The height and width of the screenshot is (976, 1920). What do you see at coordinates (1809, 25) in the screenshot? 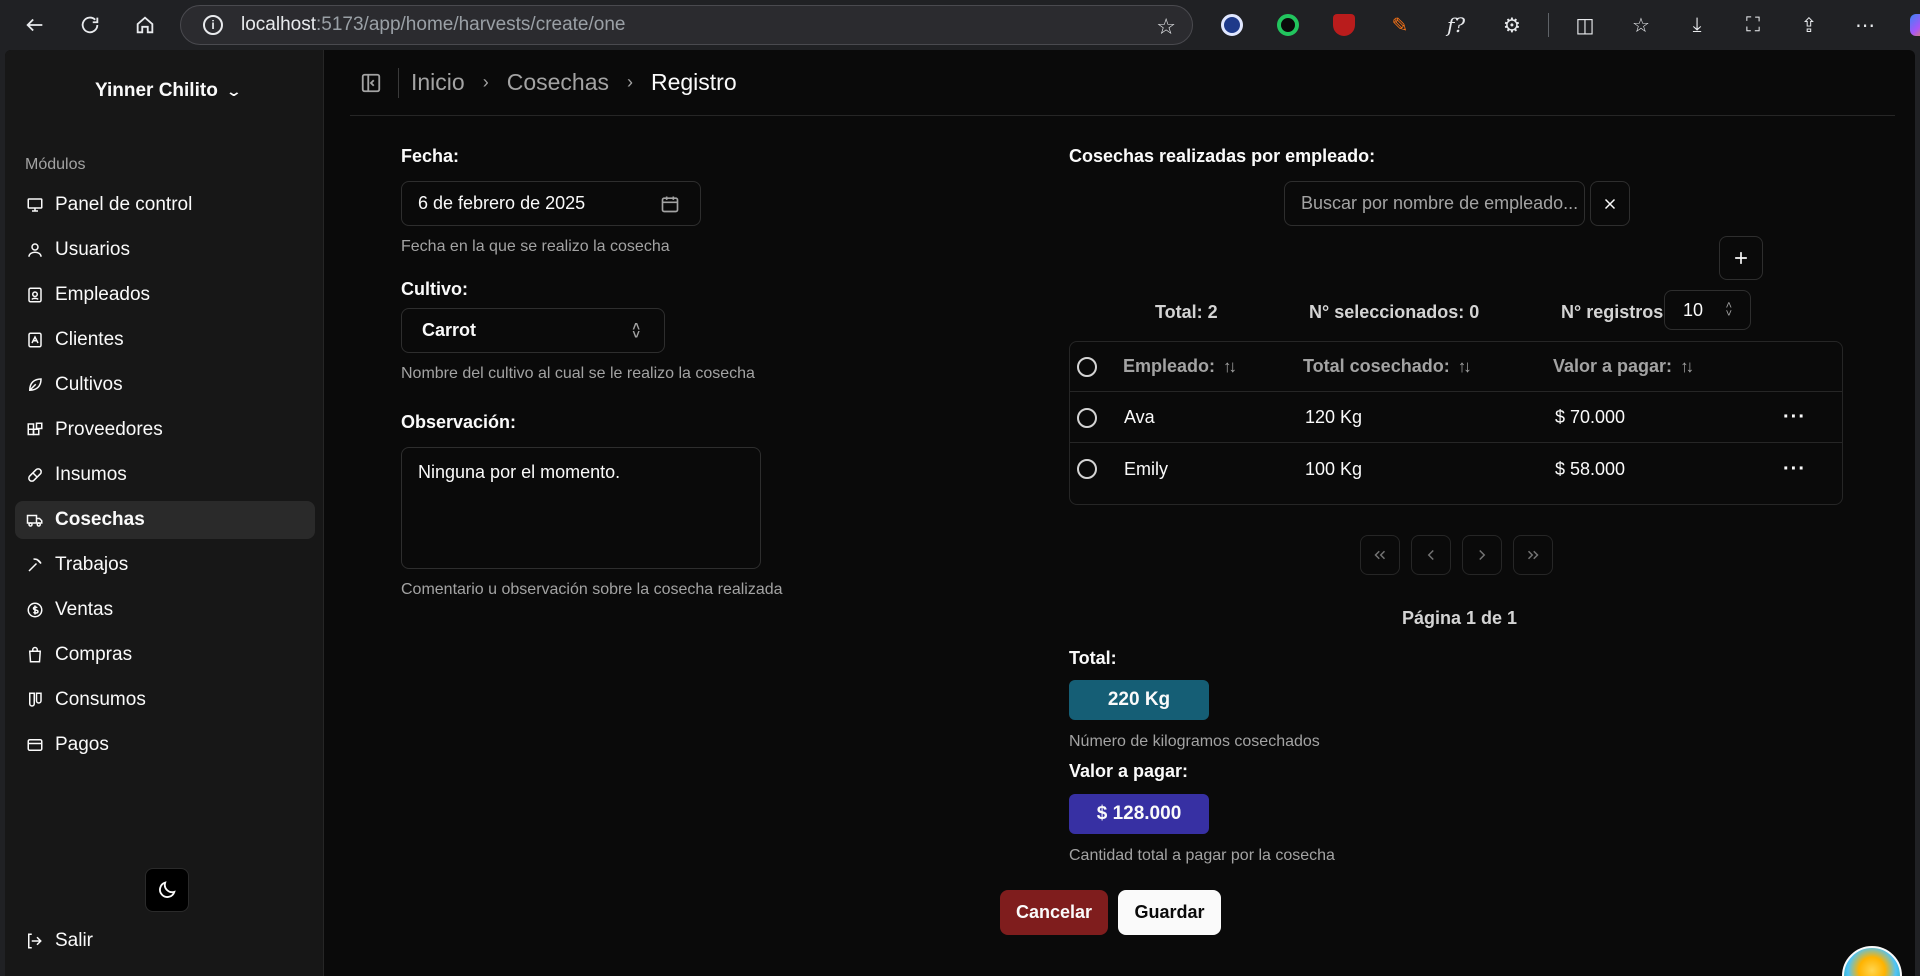
I see `share-icon: ⇪` at bounding box center [1809, 25].